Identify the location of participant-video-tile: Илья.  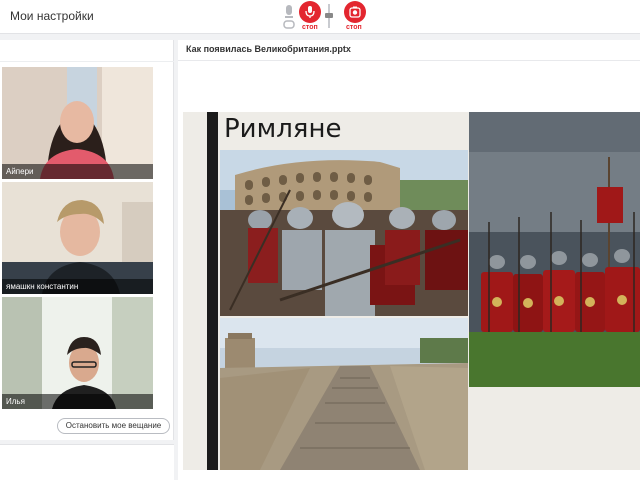
(77, 353).